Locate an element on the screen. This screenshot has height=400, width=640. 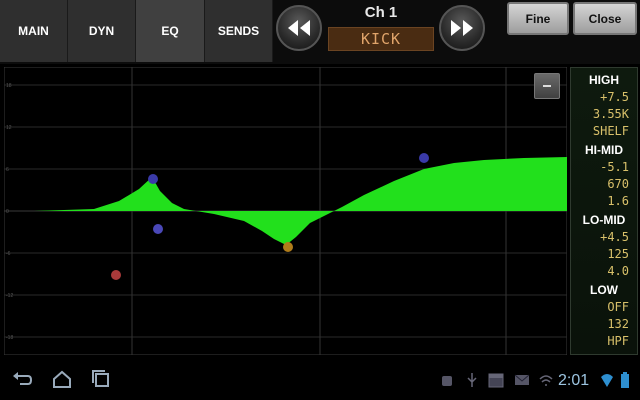
y-tick-label: 12 is located at coordinates (9, 128).